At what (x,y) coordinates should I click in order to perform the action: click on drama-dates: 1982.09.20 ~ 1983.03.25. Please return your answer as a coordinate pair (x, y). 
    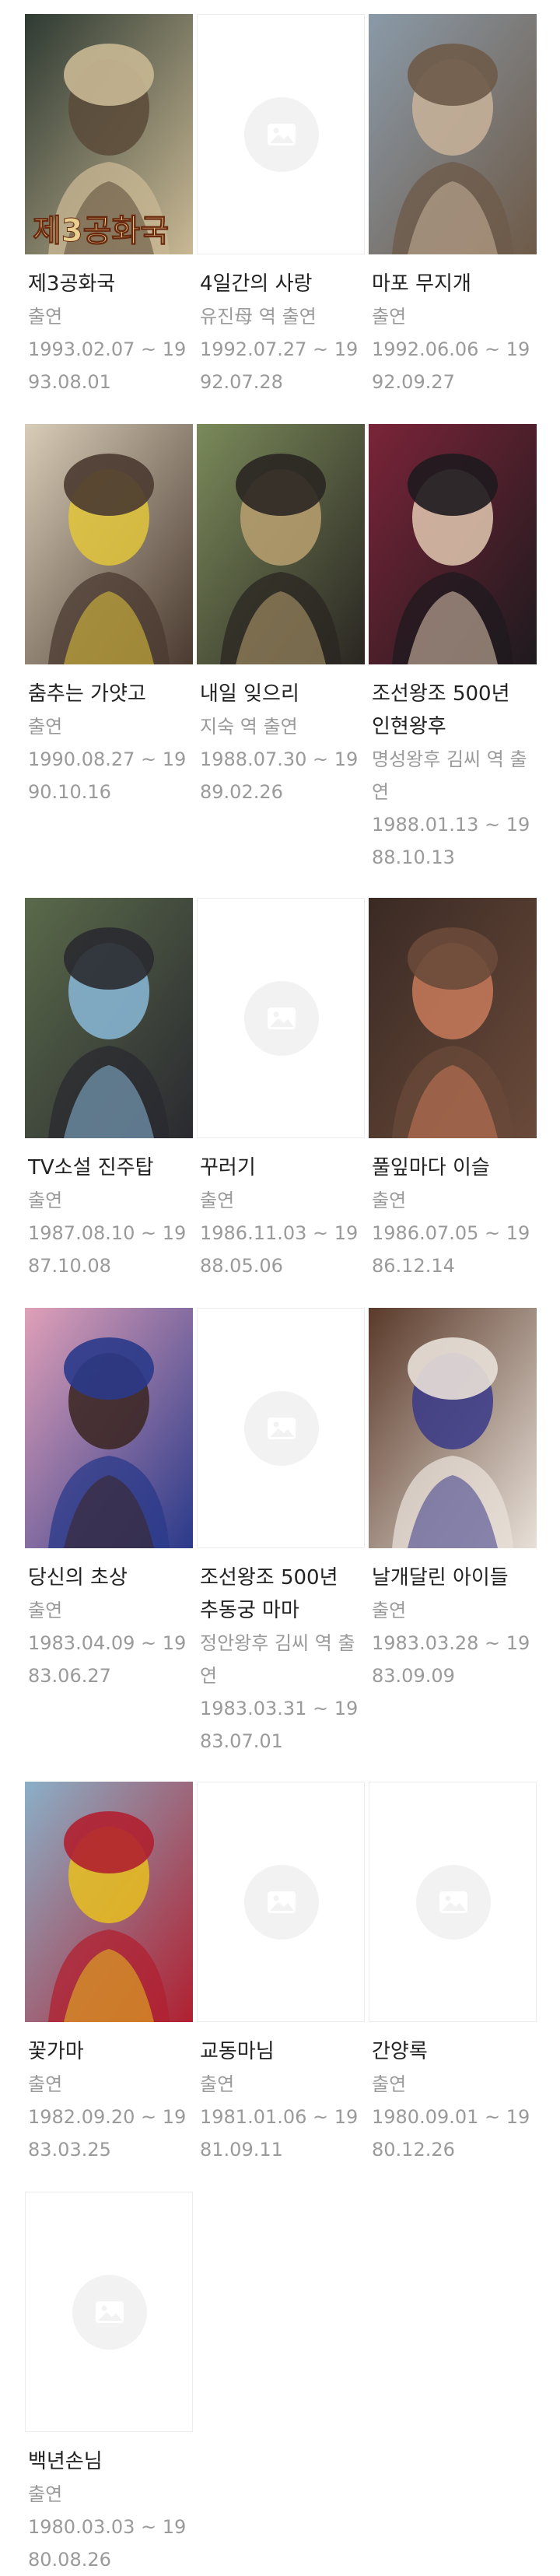
    Looking at the image, I should click on (108, 2133).